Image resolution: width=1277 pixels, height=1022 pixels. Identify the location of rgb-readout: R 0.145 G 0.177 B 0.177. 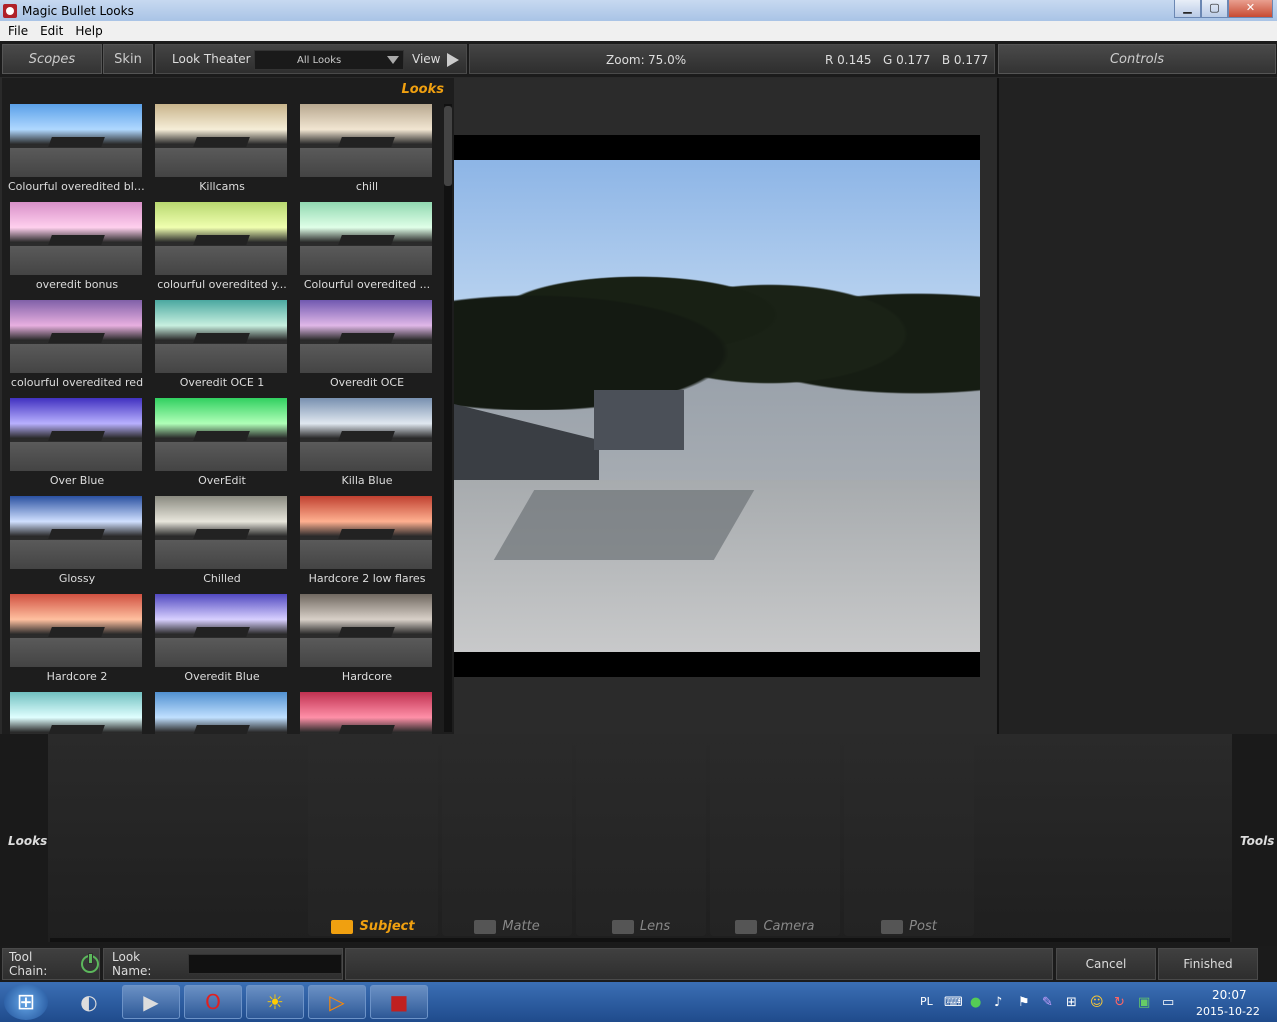
(907, 60).